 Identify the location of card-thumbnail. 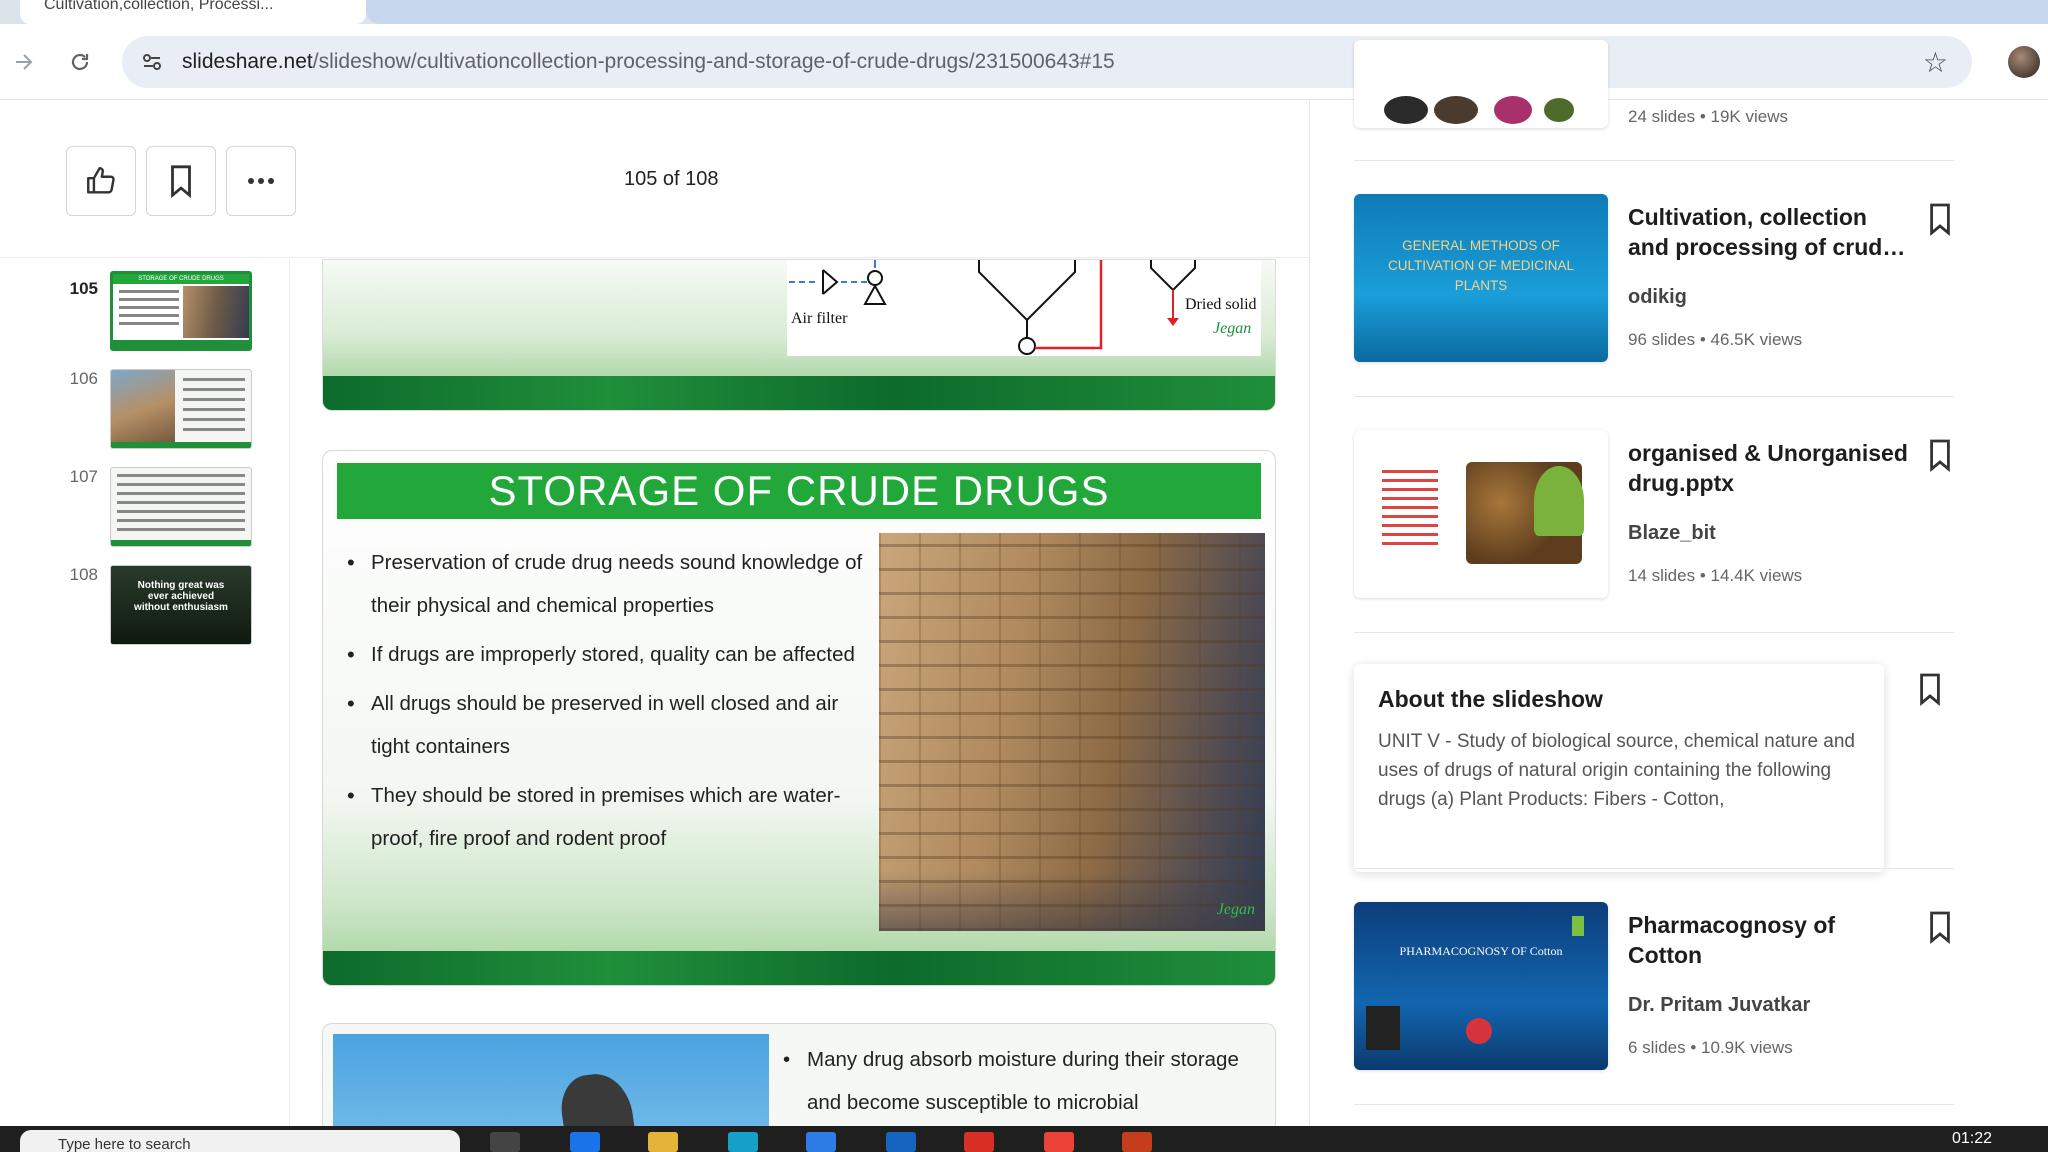
(1481, 514).